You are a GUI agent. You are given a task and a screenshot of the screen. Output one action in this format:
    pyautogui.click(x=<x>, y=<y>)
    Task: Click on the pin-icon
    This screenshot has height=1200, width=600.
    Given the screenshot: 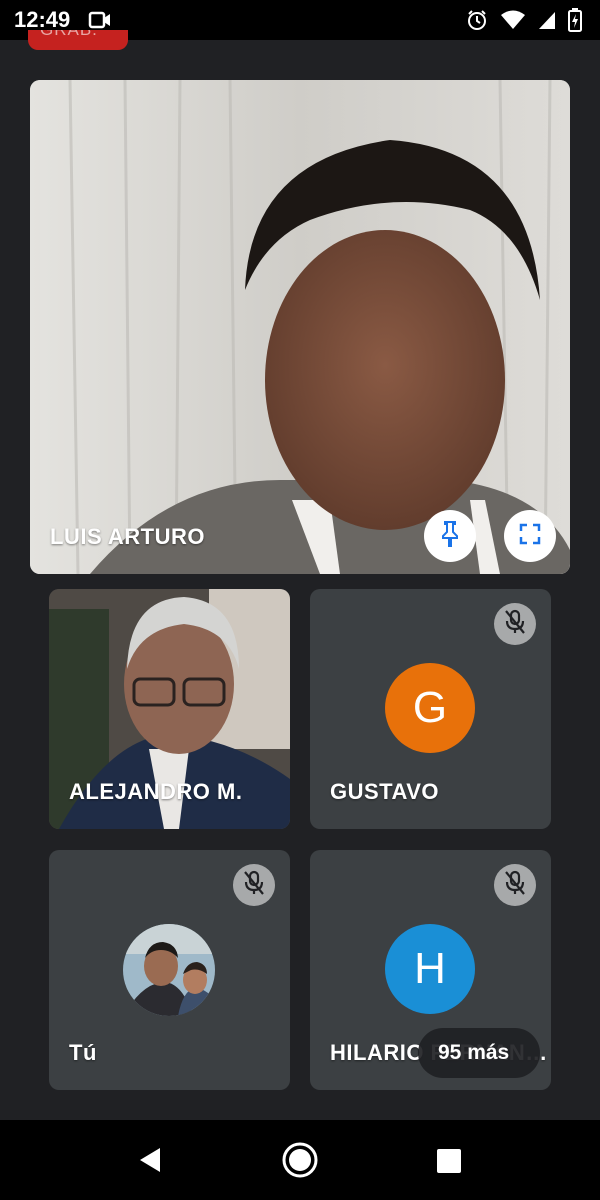 What is the action you would take?
    pyautogui.click(x=450, y=536)
    